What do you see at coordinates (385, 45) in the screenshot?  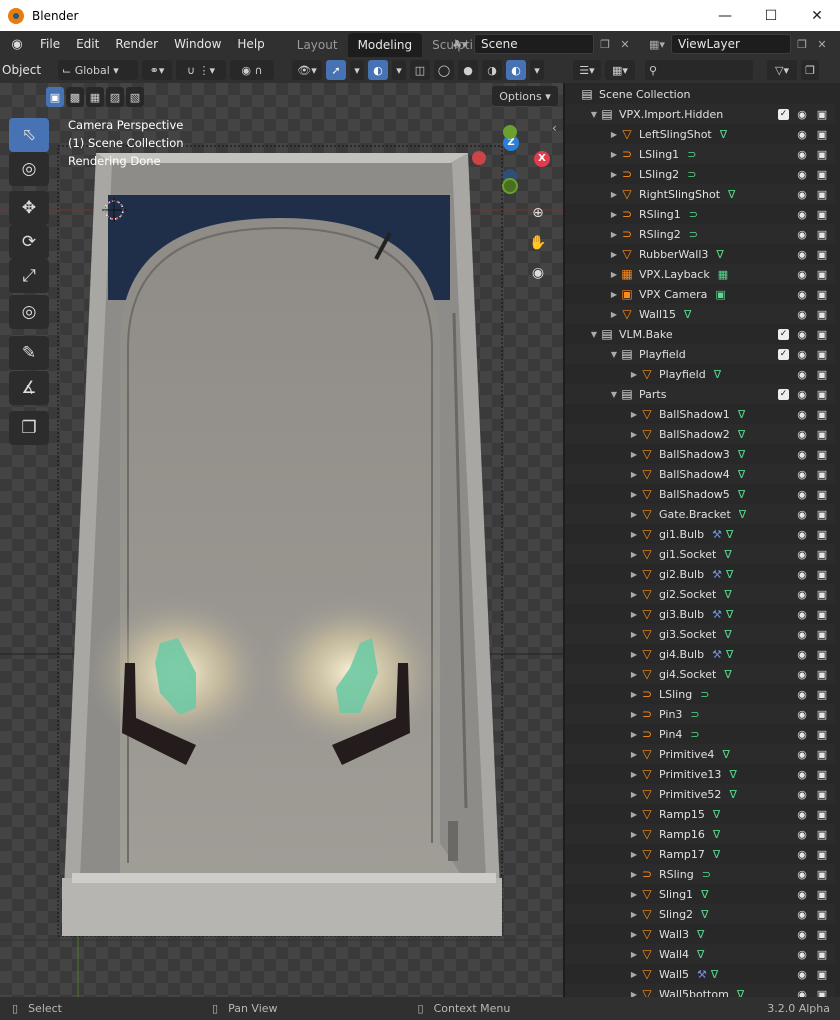 I see `tab-modeling: Modeling` at bounding box center [385, 45].